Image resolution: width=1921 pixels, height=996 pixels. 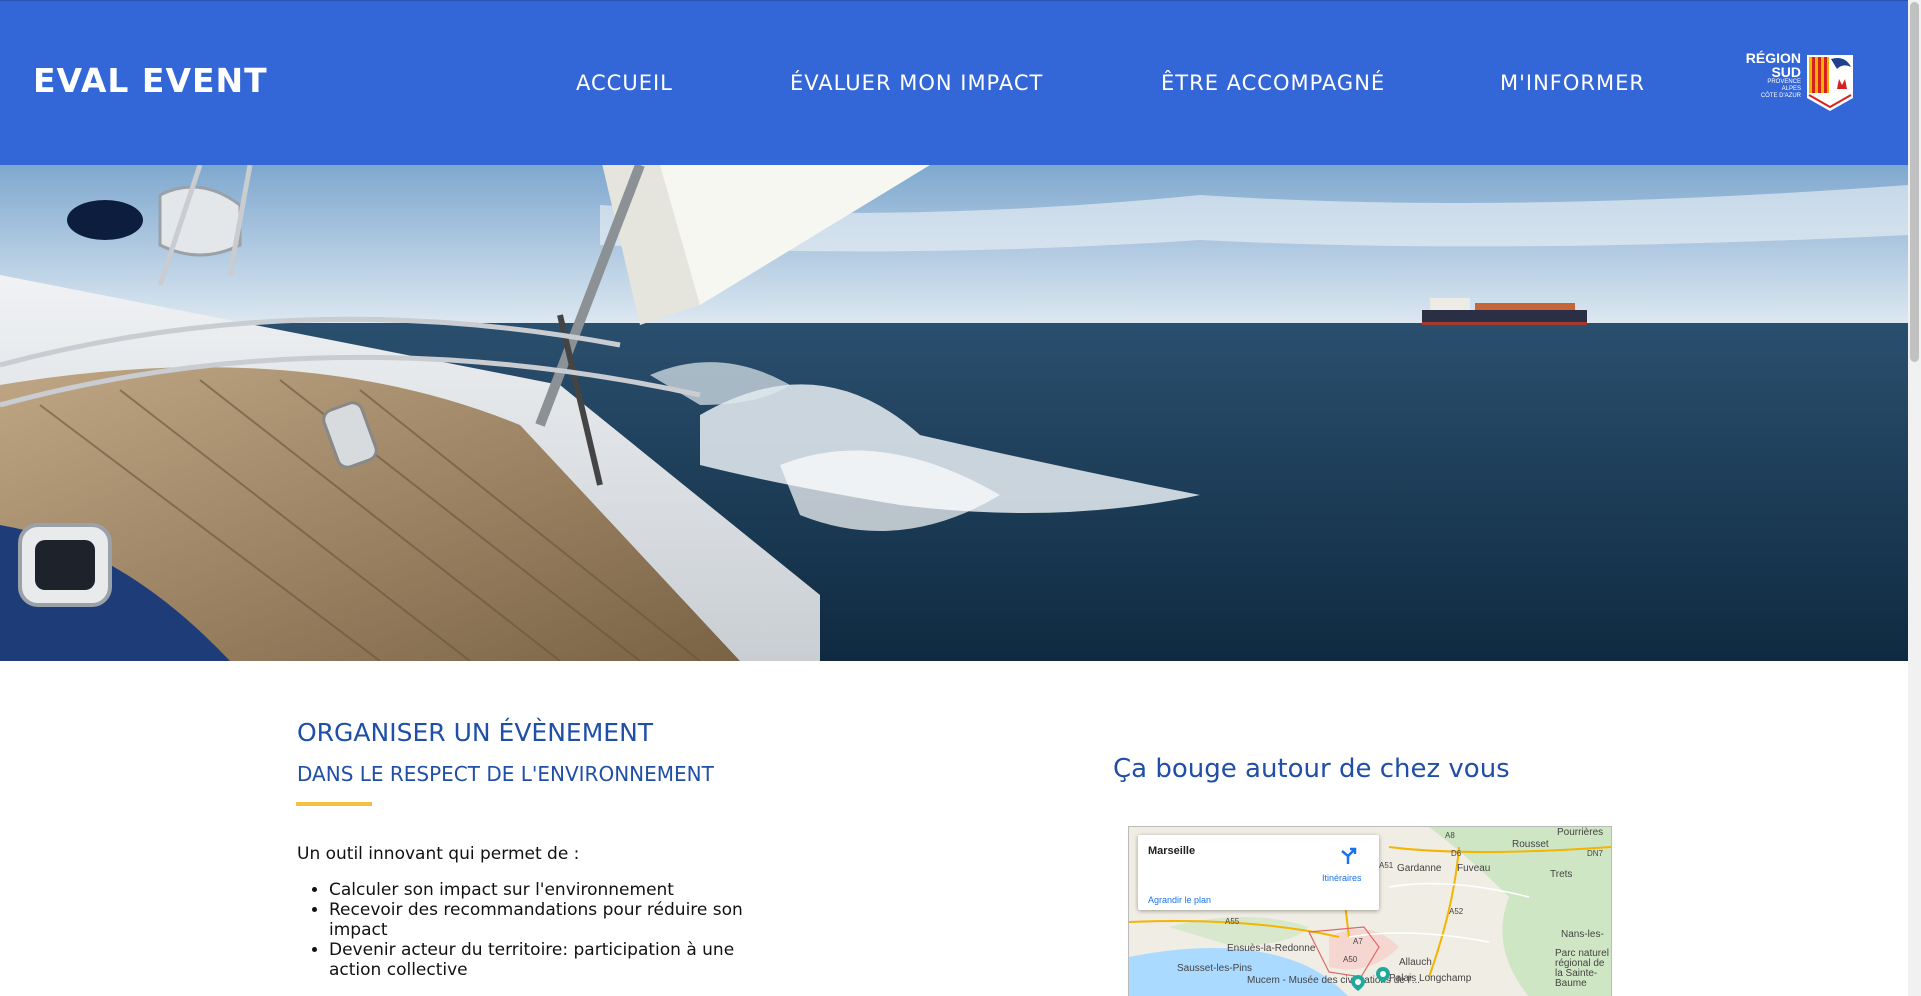 I want to click on map-label: A50, so click(x=1350, y=959).